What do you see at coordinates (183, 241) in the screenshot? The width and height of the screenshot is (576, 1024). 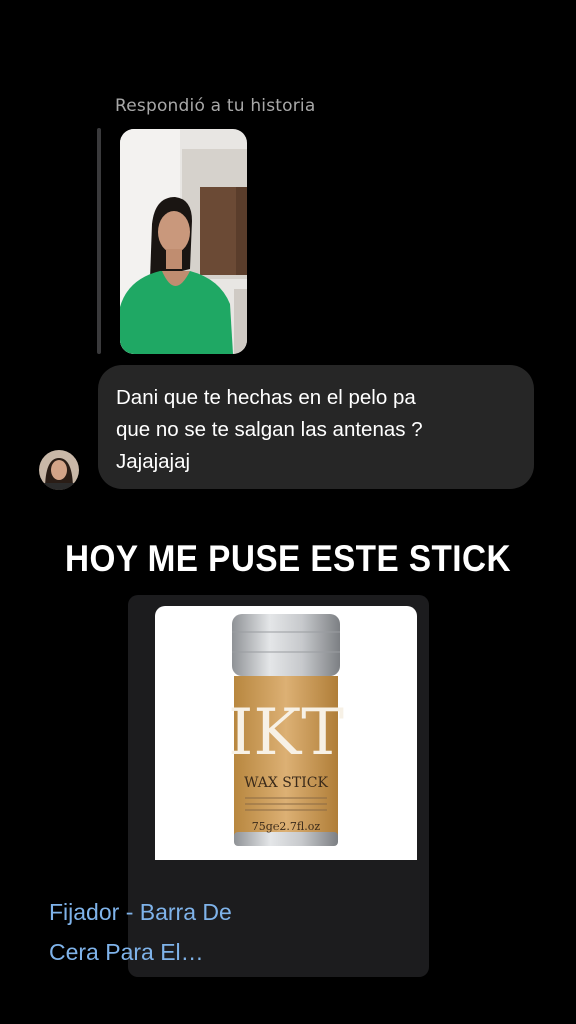 I see `story-thumbnail` at bounding box center [183, 241].